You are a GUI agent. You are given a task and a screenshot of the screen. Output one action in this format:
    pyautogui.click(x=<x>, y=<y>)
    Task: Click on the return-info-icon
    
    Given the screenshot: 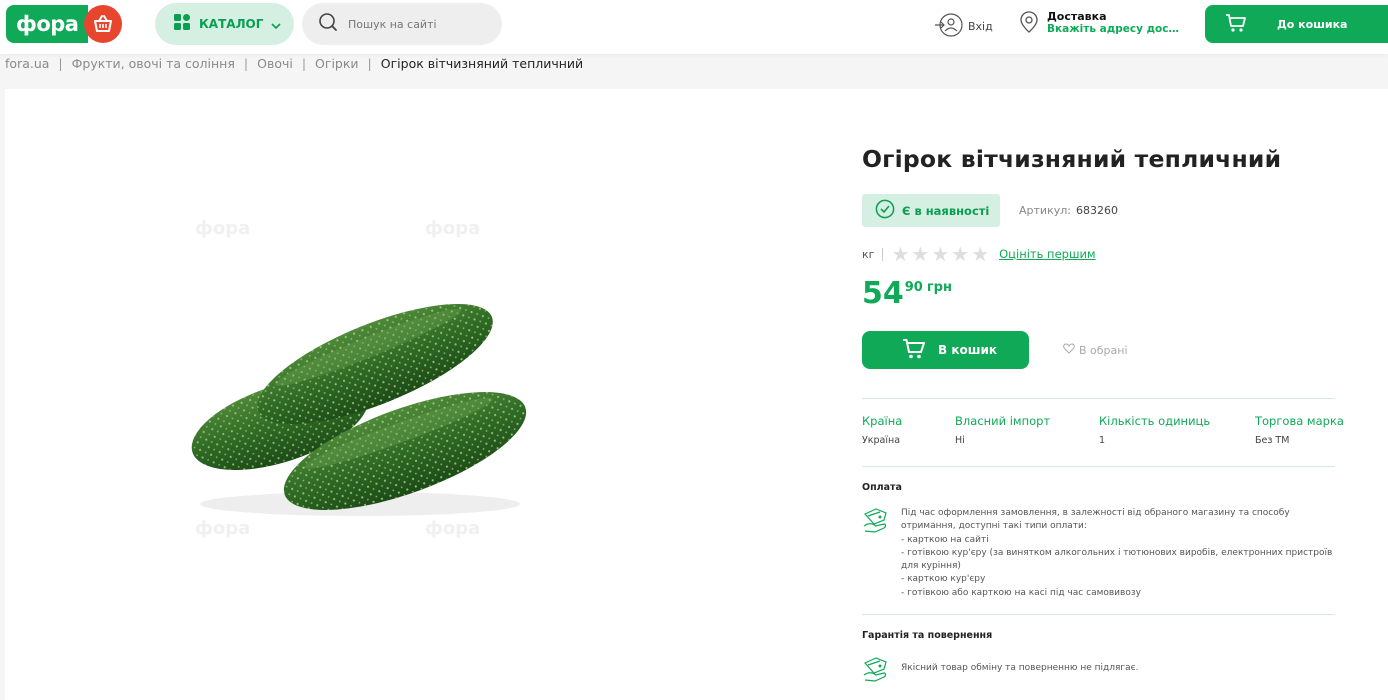 What is the action you would take?
    pyautogui.click(x=876, y=672)
    